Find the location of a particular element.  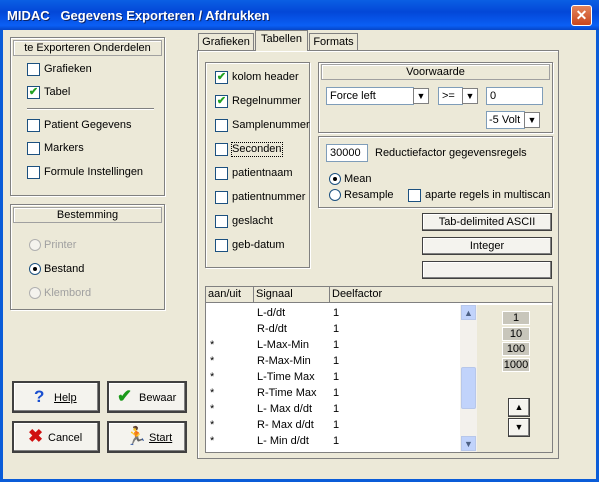

unit-select: -5 Volt is located at coordinates (505, 120).